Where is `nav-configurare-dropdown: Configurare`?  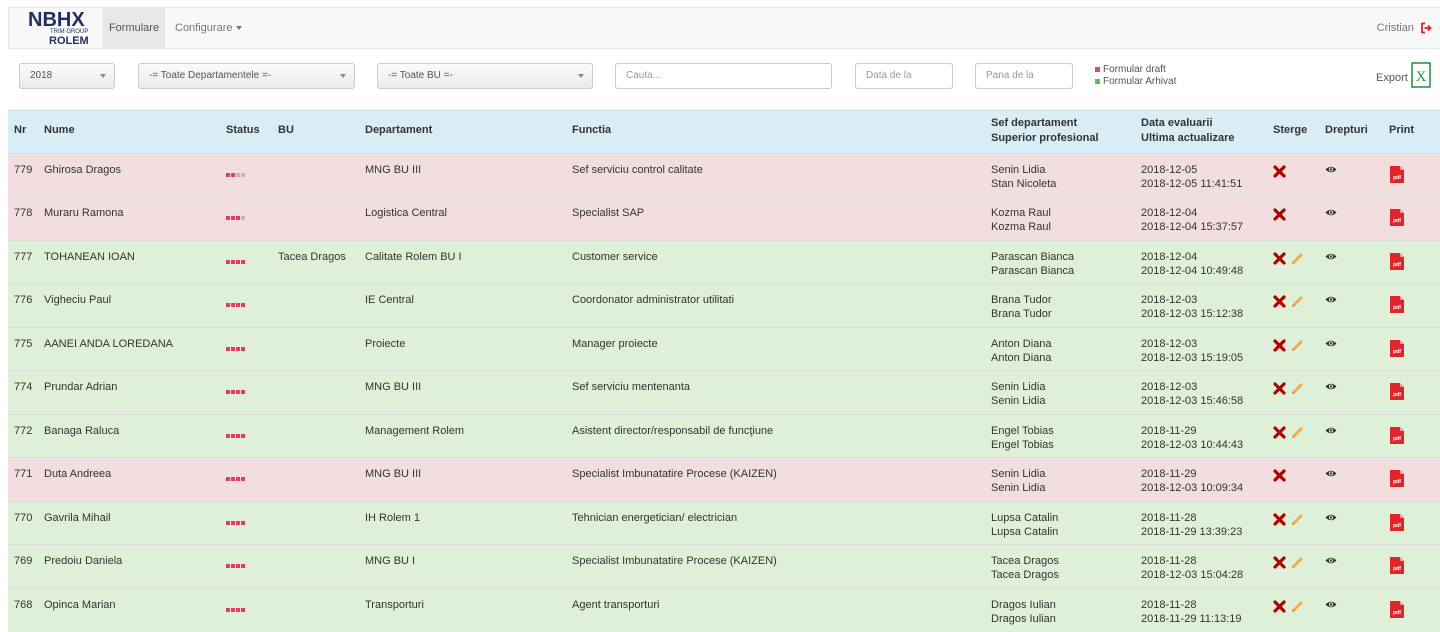
nav-configurare-dropdown: Configurare is located at coordinates (209, 28).